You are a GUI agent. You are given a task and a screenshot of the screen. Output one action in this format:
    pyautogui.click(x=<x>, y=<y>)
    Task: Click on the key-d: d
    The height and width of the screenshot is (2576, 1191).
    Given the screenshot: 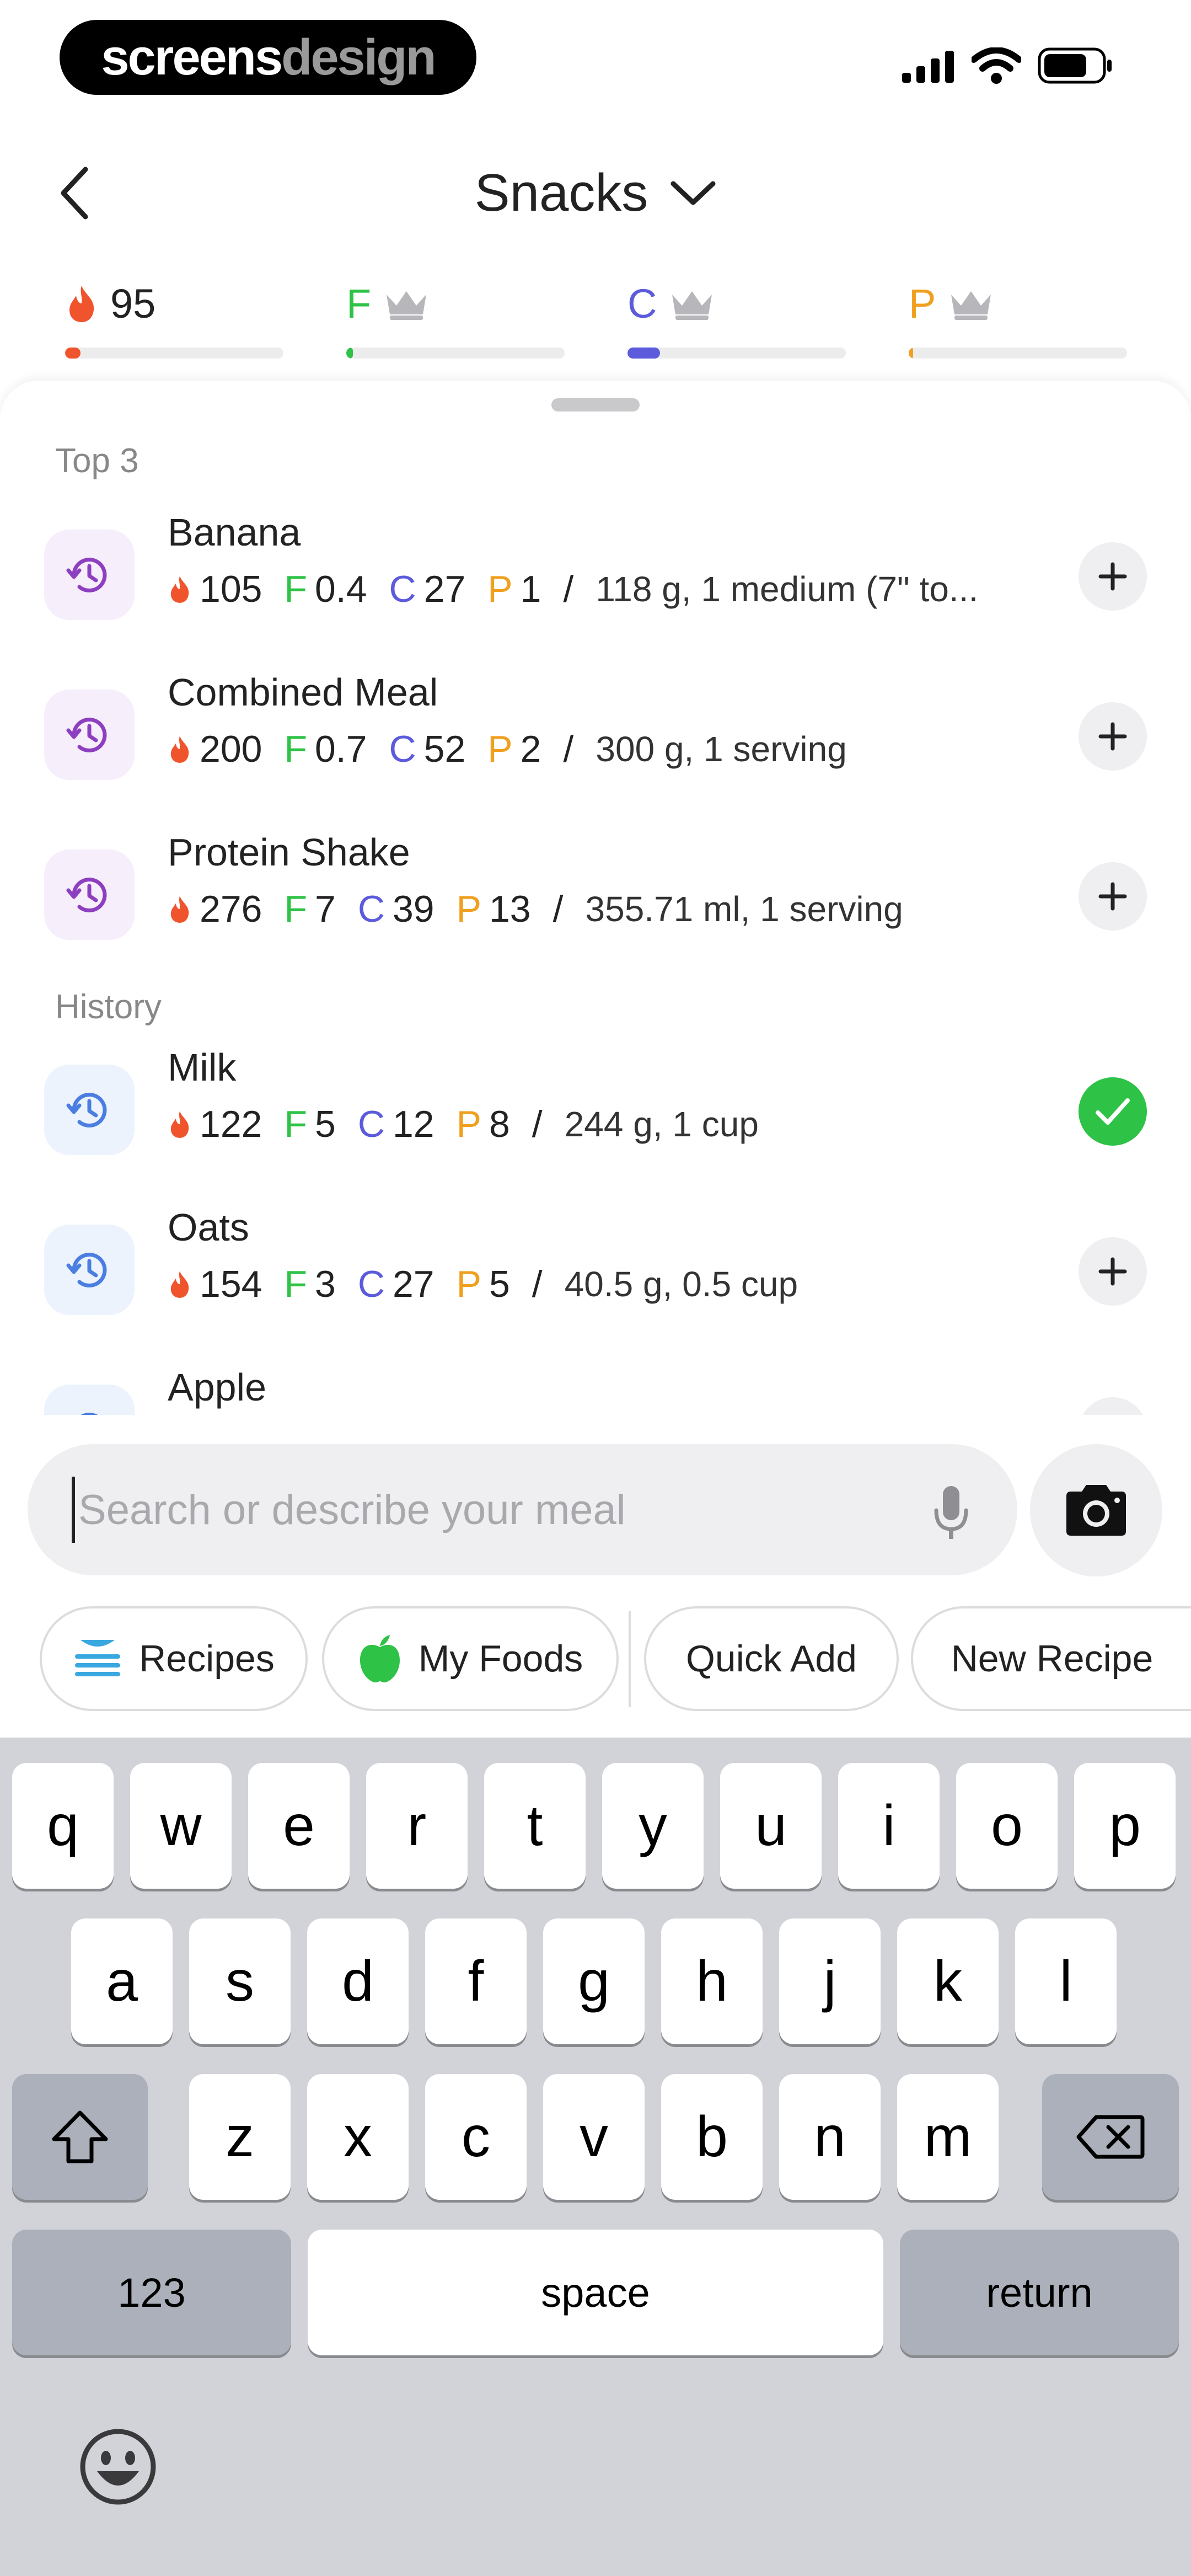 What is the action you would take?
    pyautogui.click(x=358, y=1981)
    